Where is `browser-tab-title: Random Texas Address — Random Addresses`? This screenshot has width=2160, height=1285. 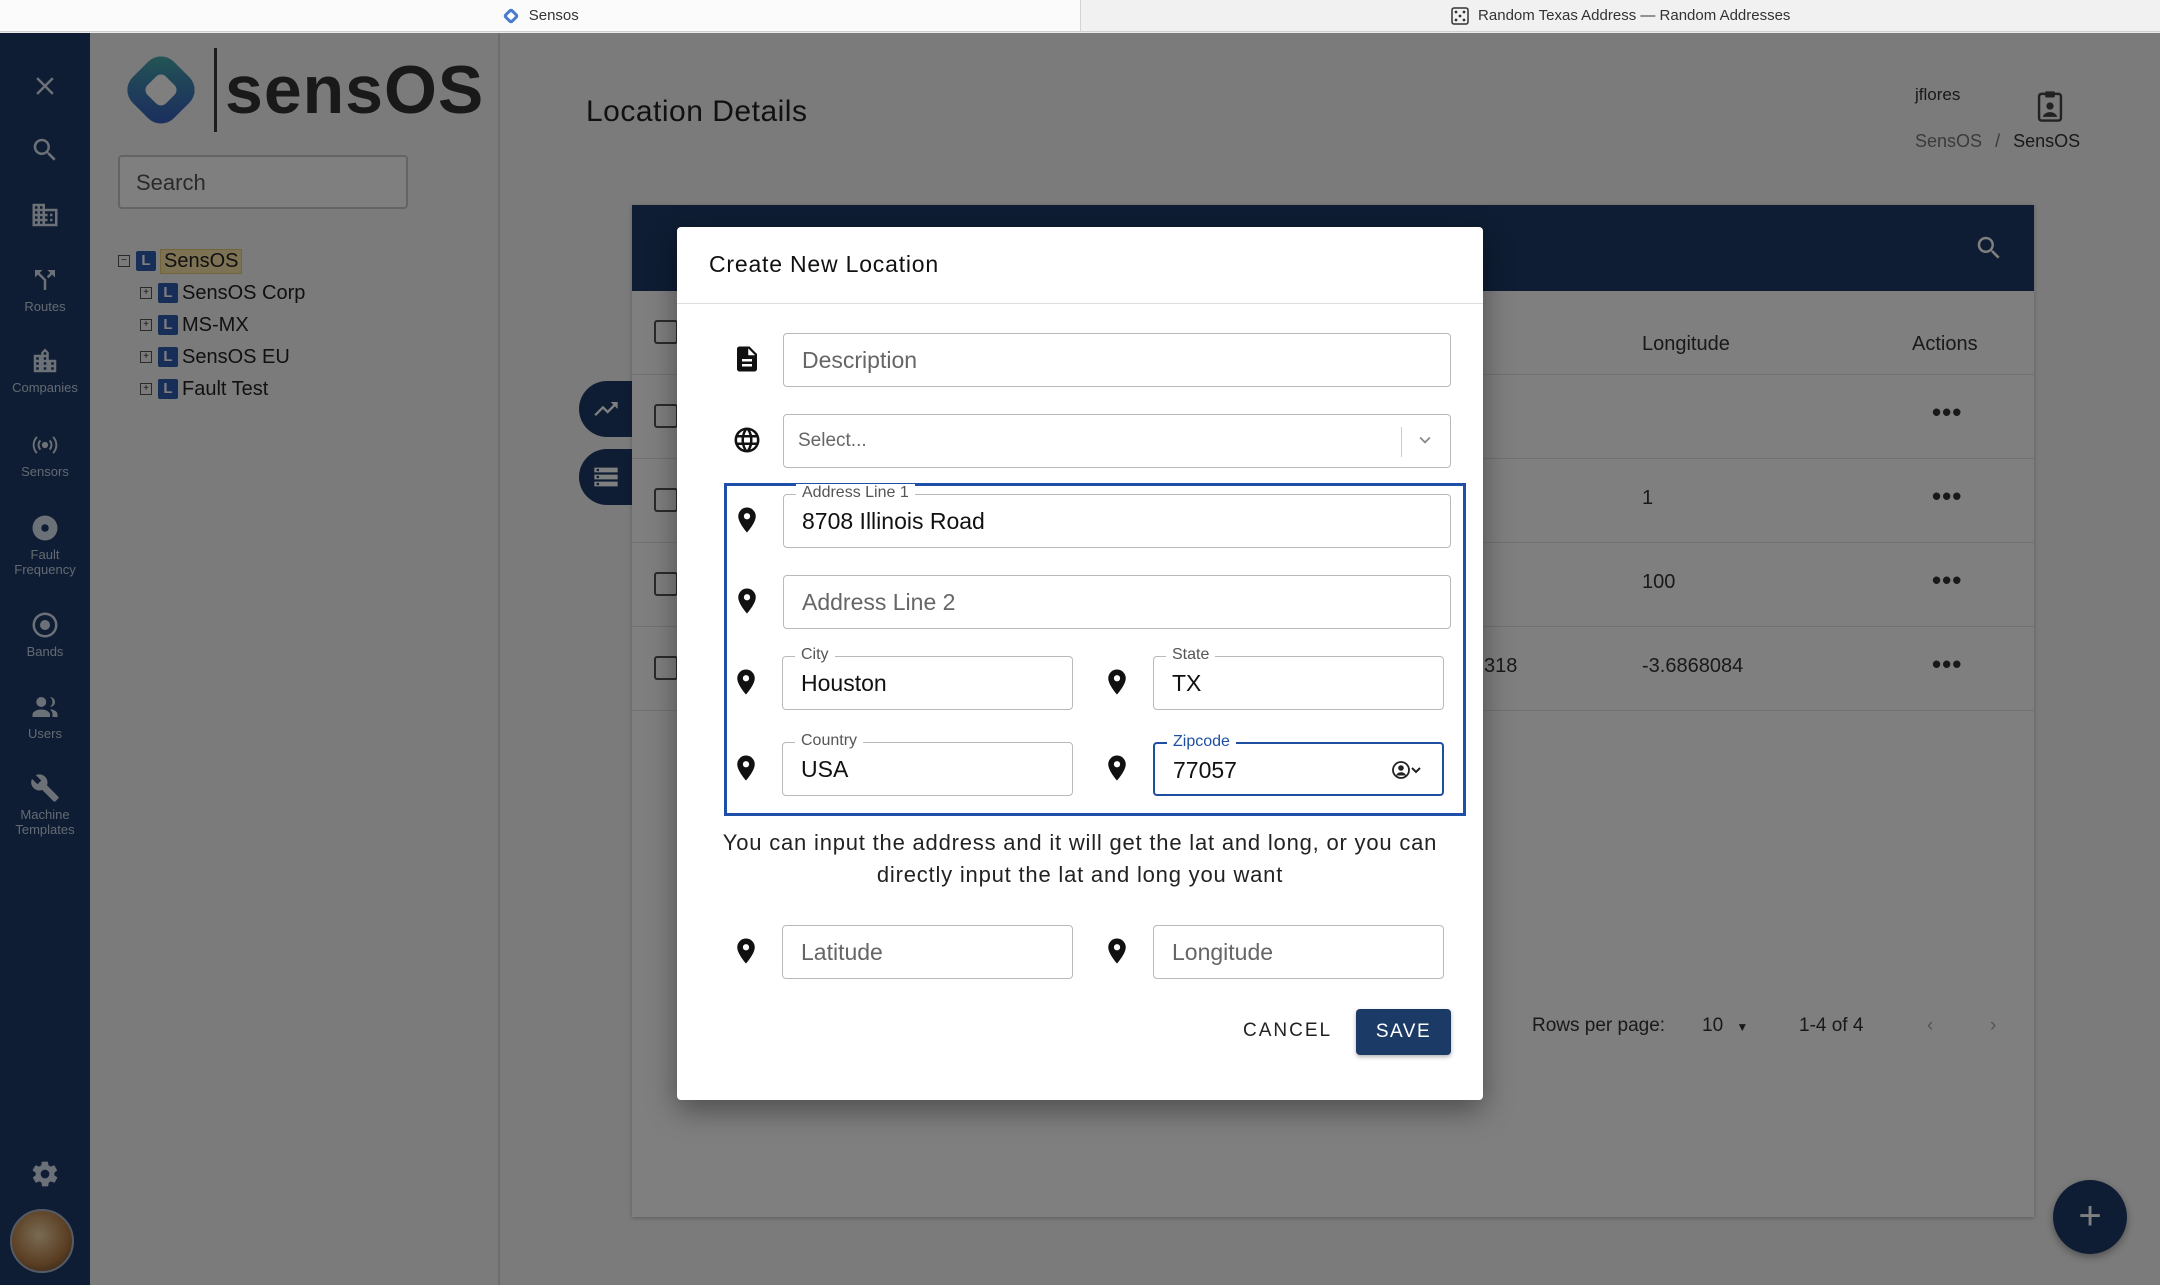
browser-tab-title: Random Texas Address — Random Addresses is located at coordinates (1634, 15).